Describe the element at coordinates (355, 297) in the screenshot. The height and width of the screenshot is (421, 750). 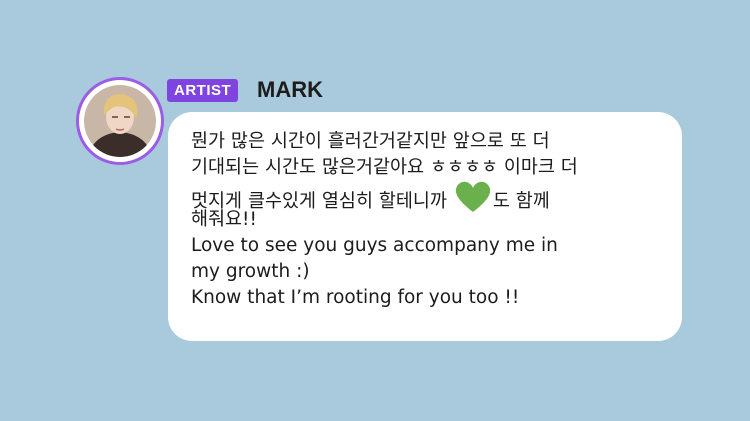
I see `message-line: Know that I’m rooting for you too !!` at that location.